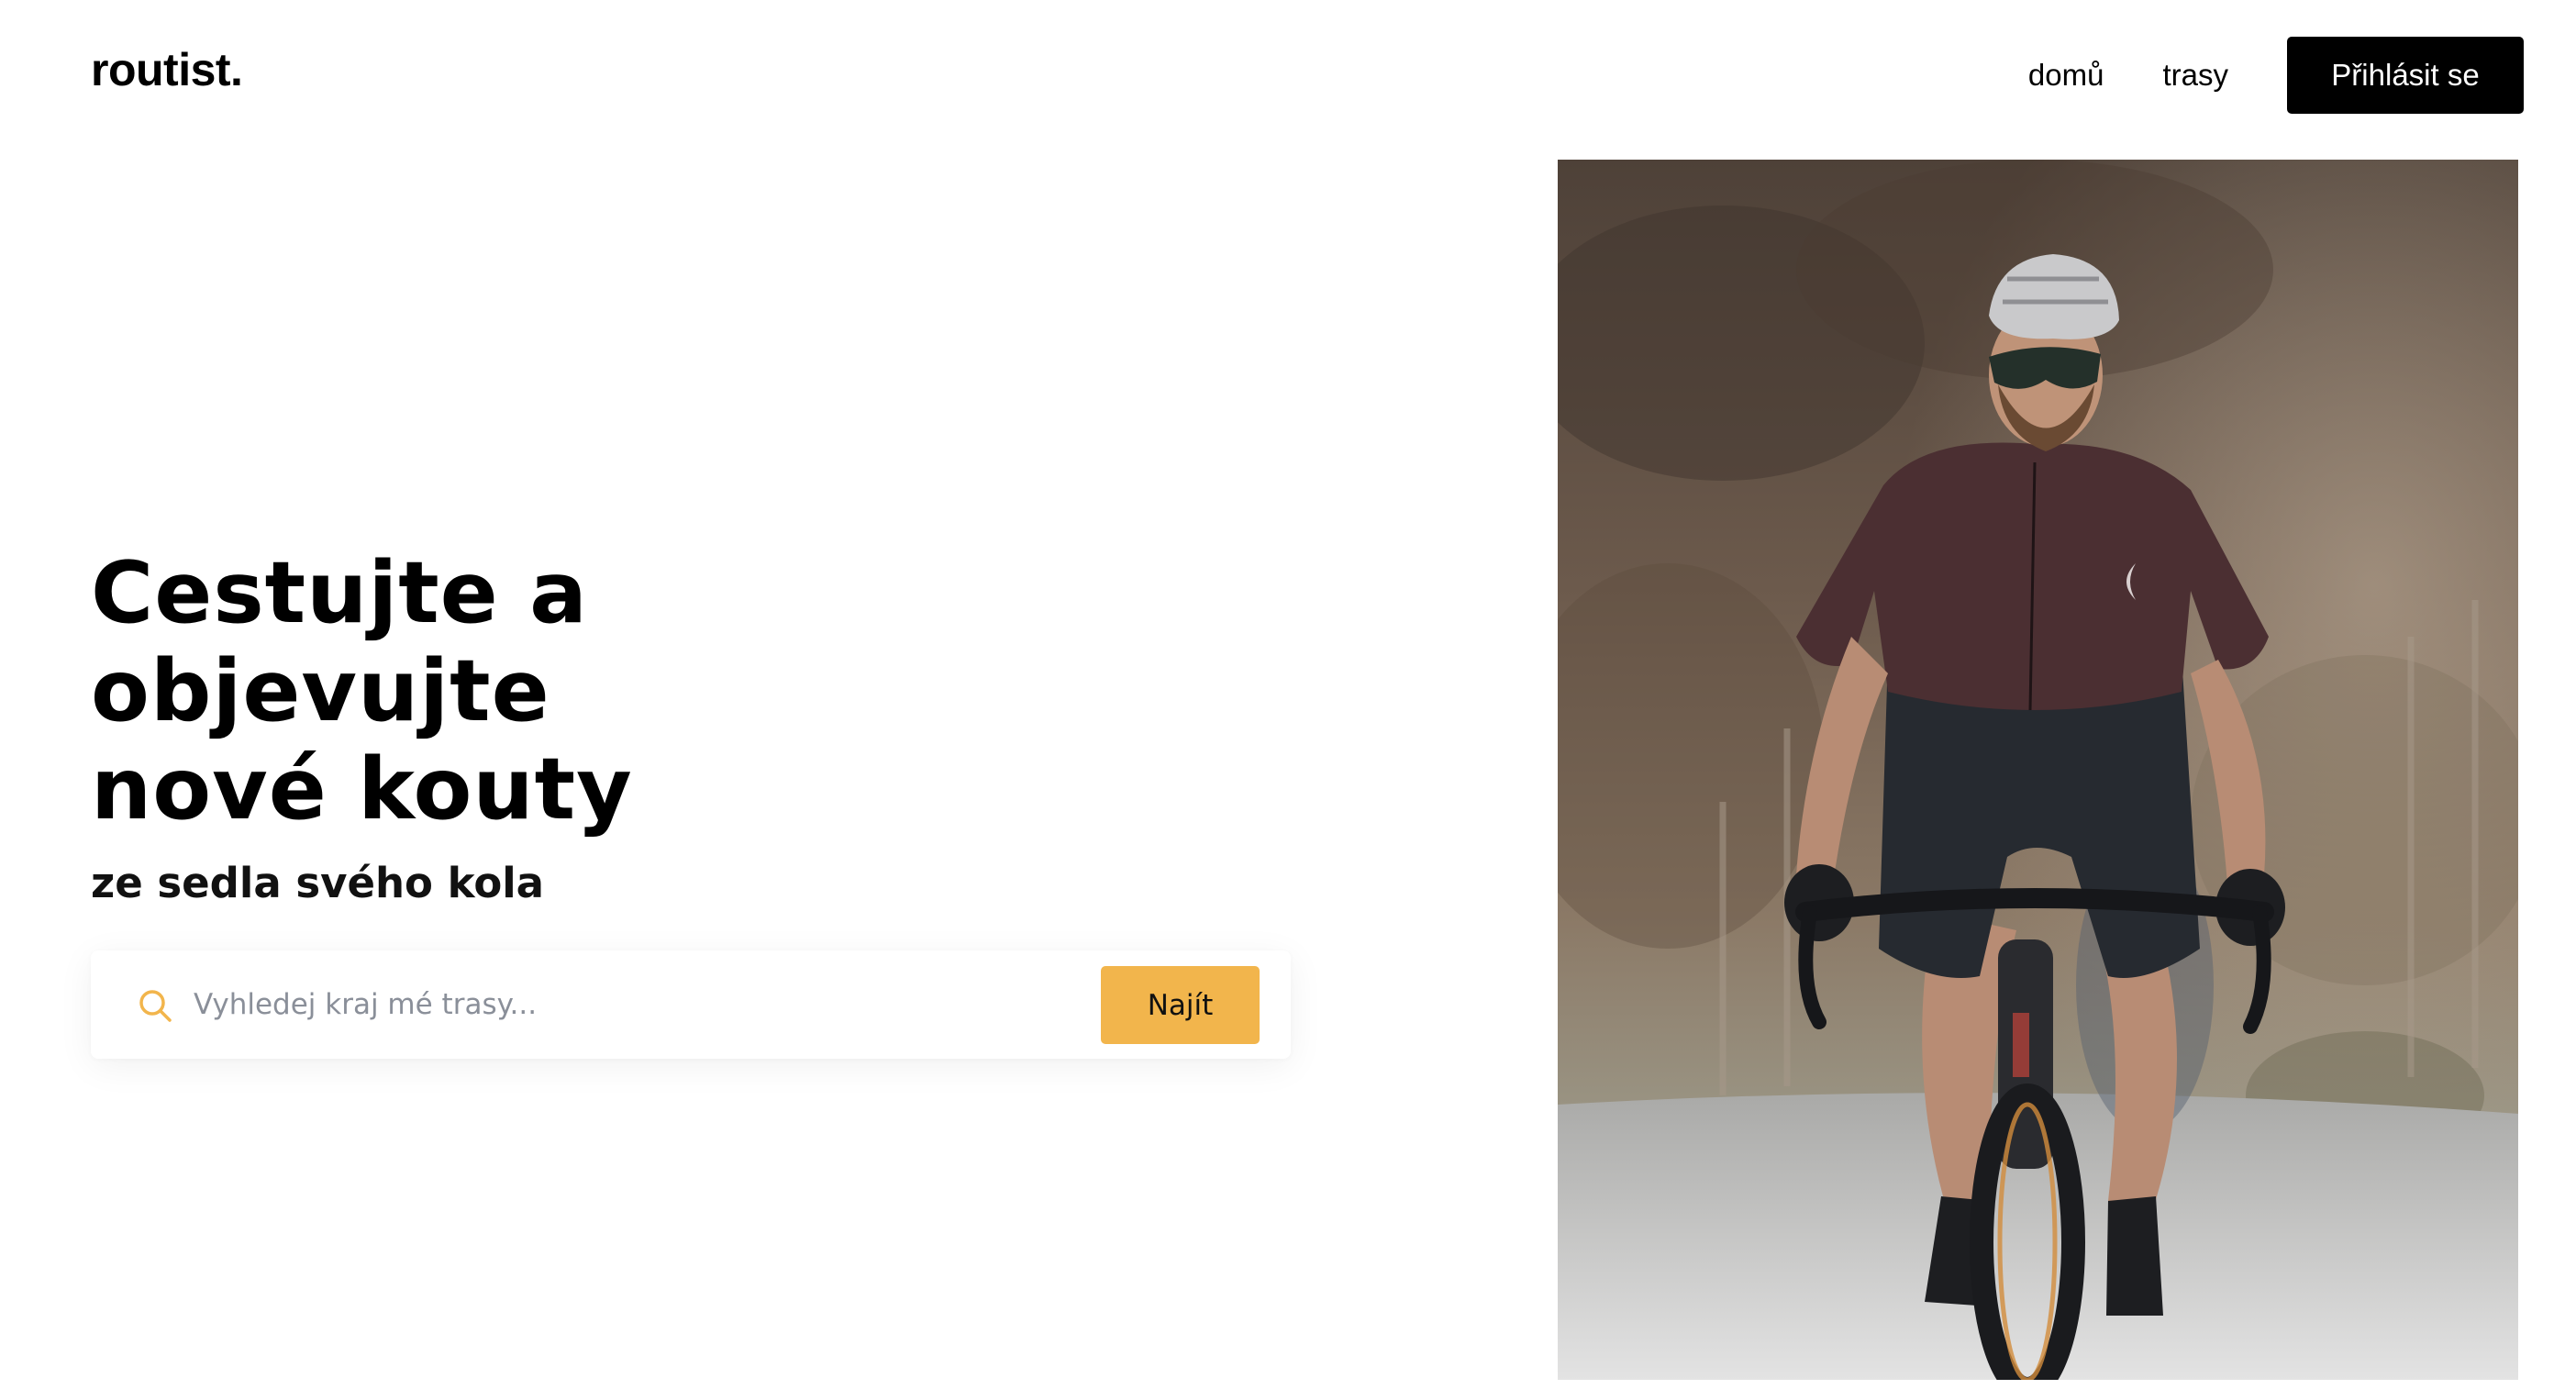 The height and width of the screenshot is (1389, 2576). Describe the element at coordinates (318, 883) in the screenshot. I see `hero-subtitle: ze sedla svého kola` at that location.